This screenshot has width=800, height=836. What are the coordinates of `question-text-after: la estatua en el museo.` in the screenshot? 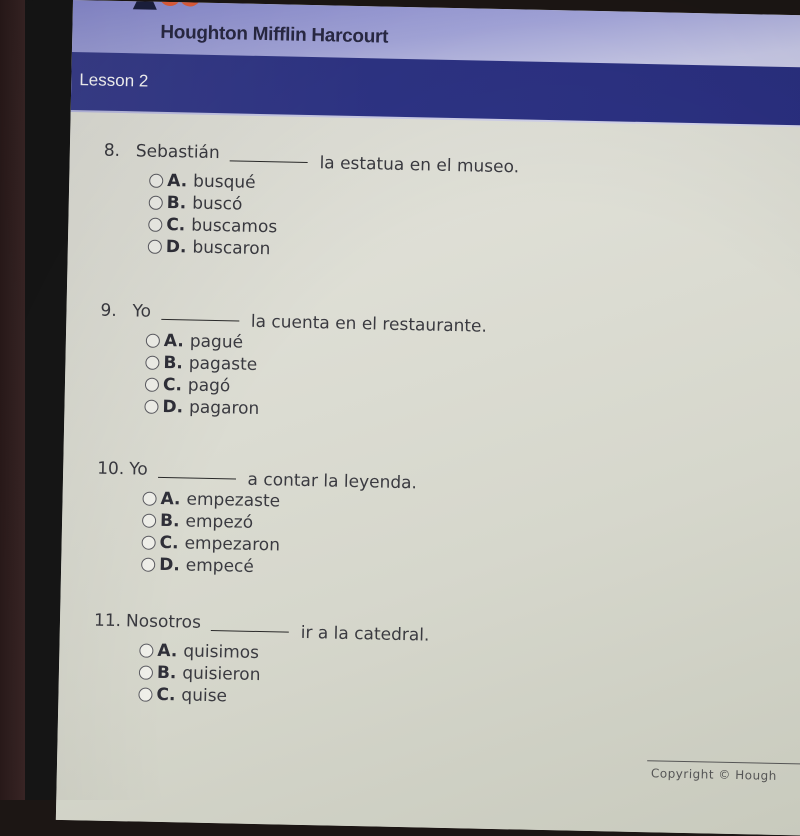 It's located at (419, 165).